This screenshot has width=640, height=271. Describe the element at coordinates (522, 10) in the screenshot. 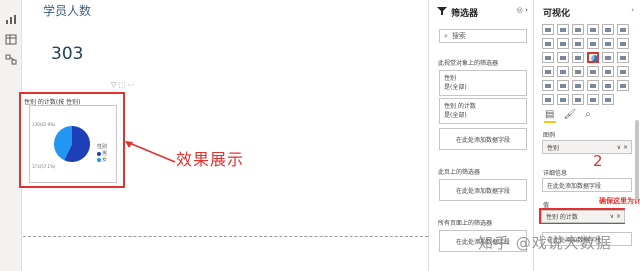

I see `pane-controls-icons: ◎ ›` at that location.